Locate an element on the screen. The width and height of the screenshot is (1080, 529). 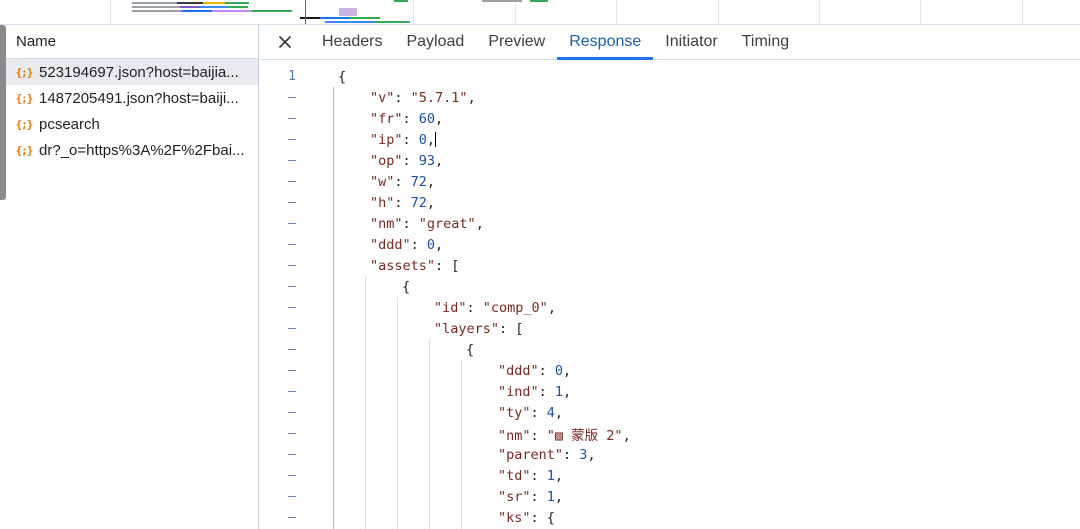
json-number: 4 is located at coordinates (550, 412).